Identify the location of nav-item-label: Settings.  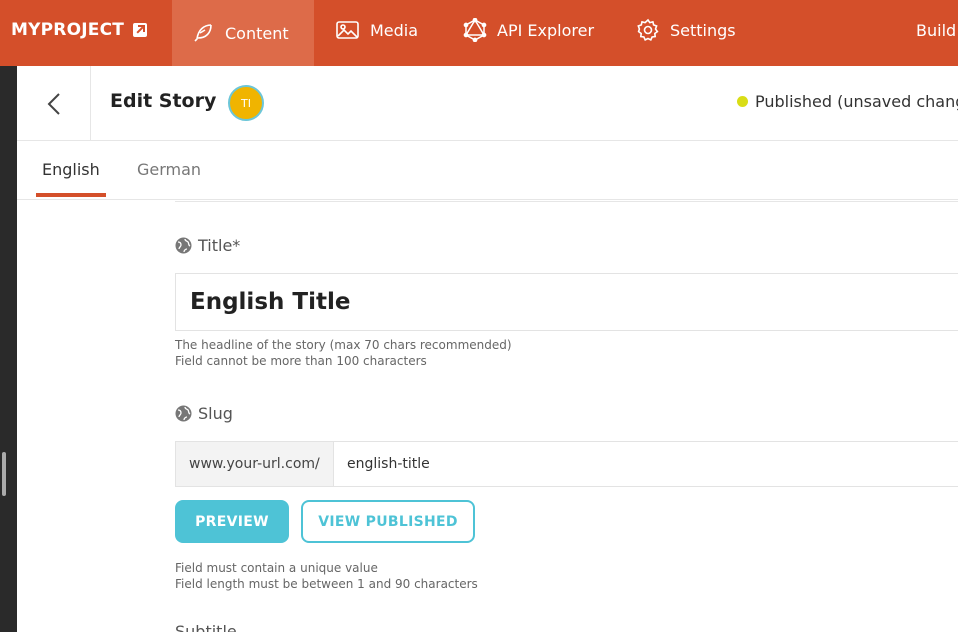
(703, 30).